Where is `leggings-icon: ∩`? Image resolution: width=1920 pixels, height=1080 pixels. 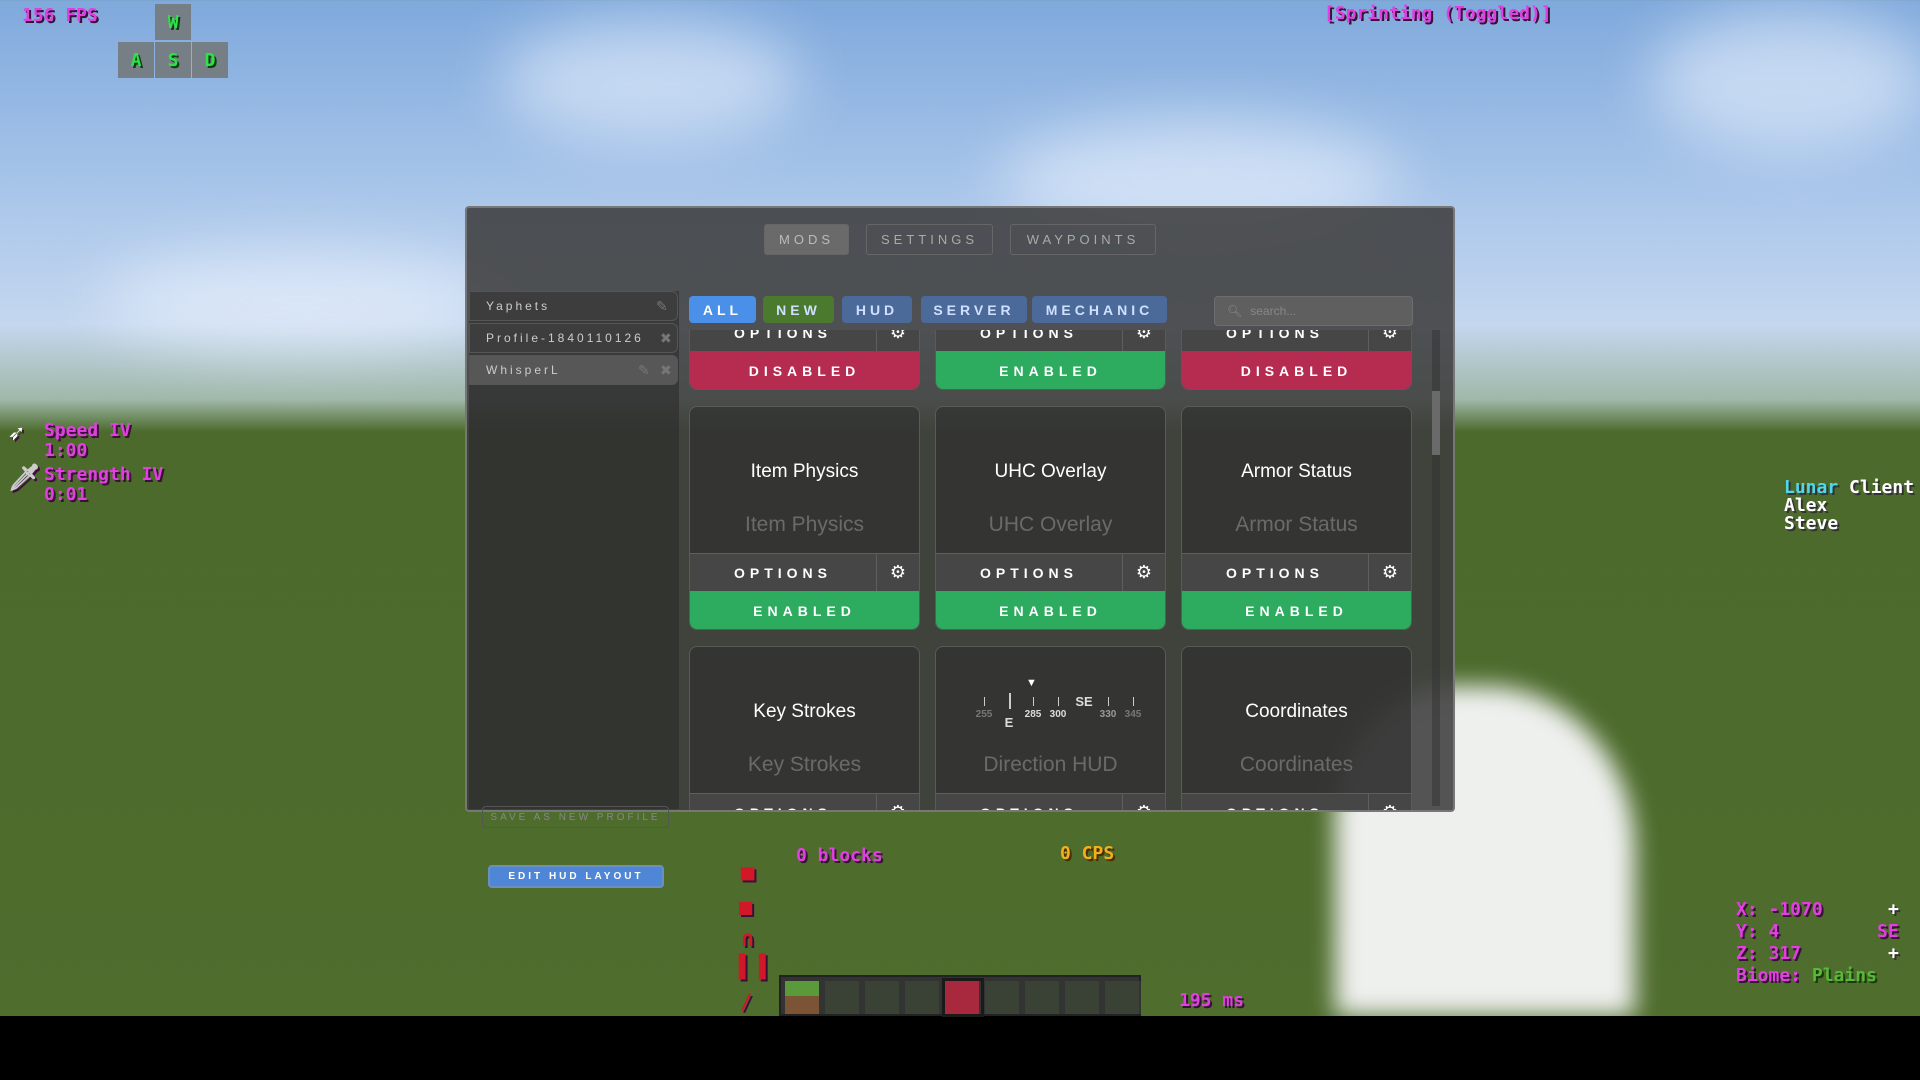 leggings-icon: ∩ is located at coordinates (748, 939).